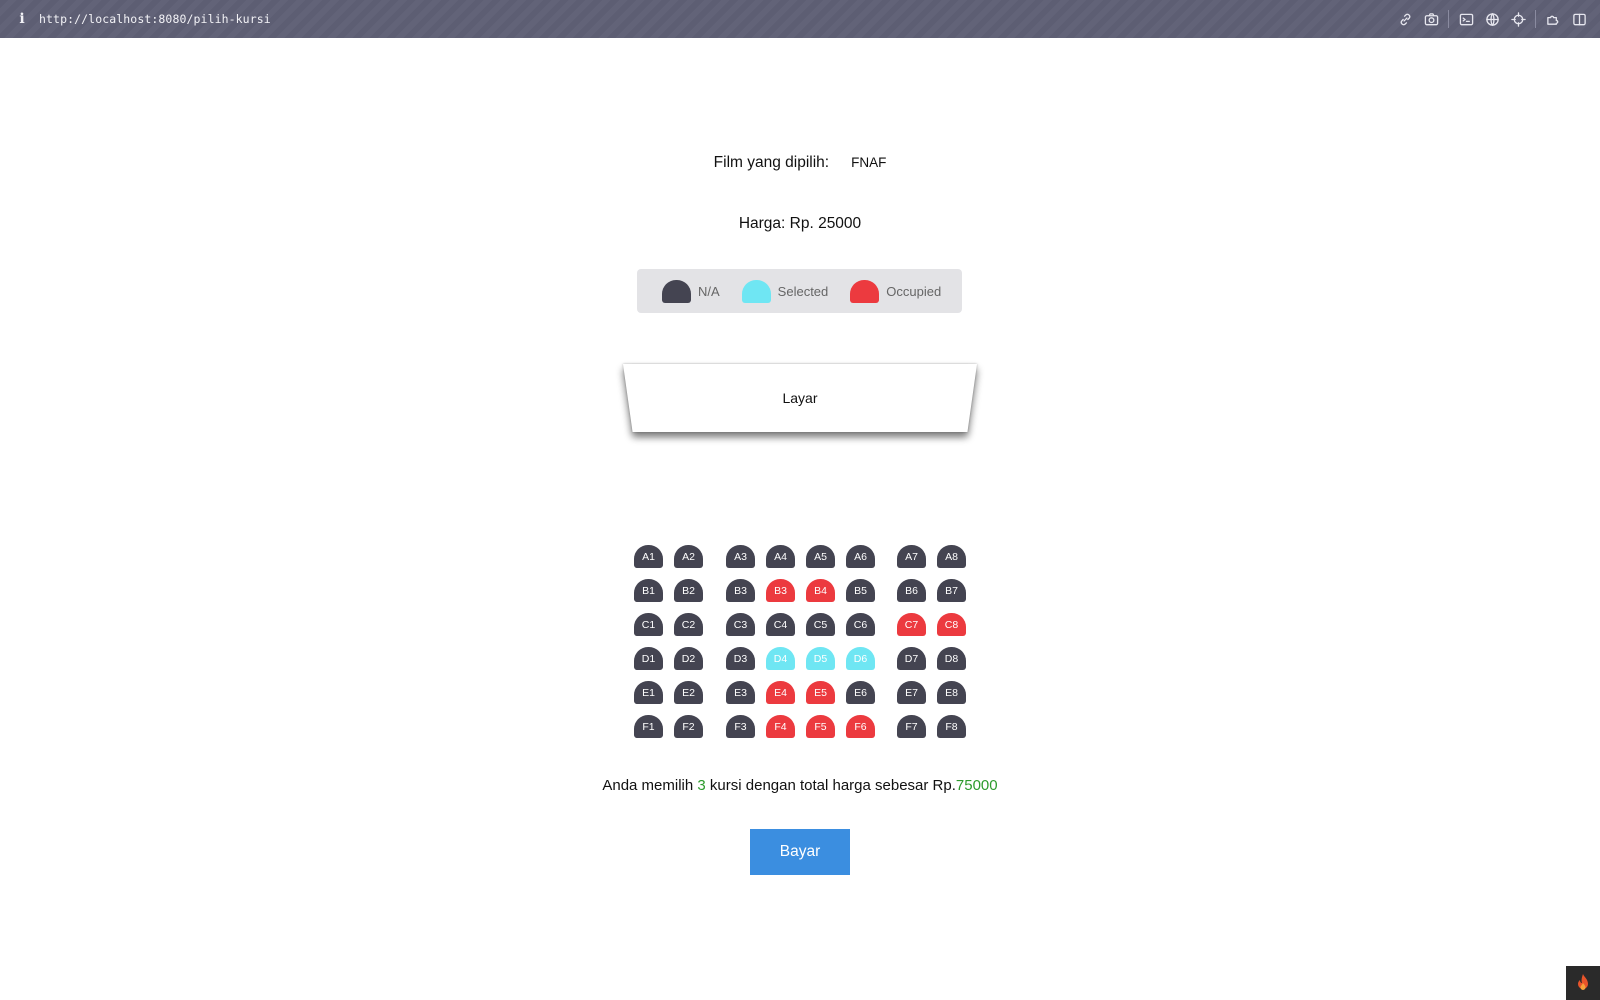 The width and height of the screenshot is (1600, 1000). Describe the element at coordinates (740, 726) in the screenshot. I see `seat-f3: F3` at that location.